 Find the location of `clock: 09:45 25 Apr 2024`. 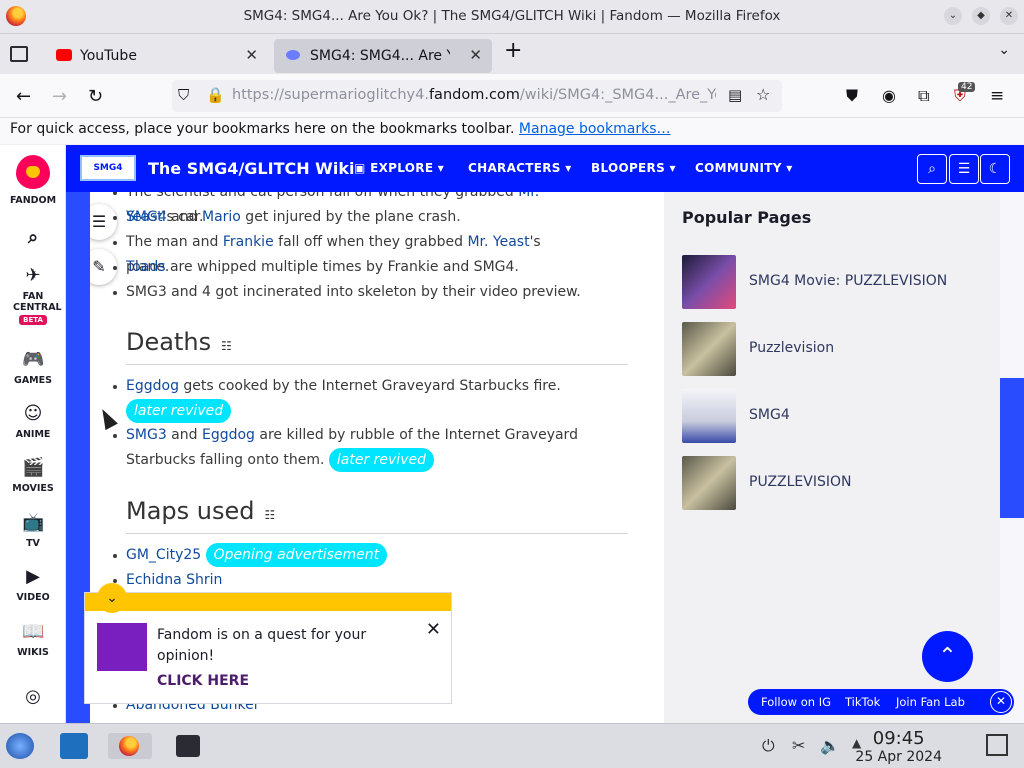

clock: 09:45 25 Apr 2024 is located at coordinates (898, 746).